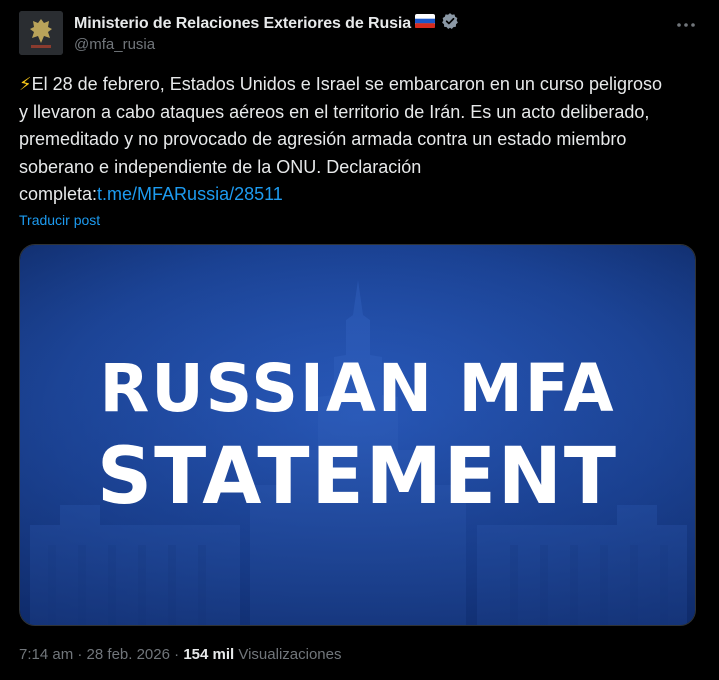  What do you see at coordinates (190, 194) in the screenshot?
I see `post-link: t.me/MFARussia/28511` at bounding box center [190, 194].